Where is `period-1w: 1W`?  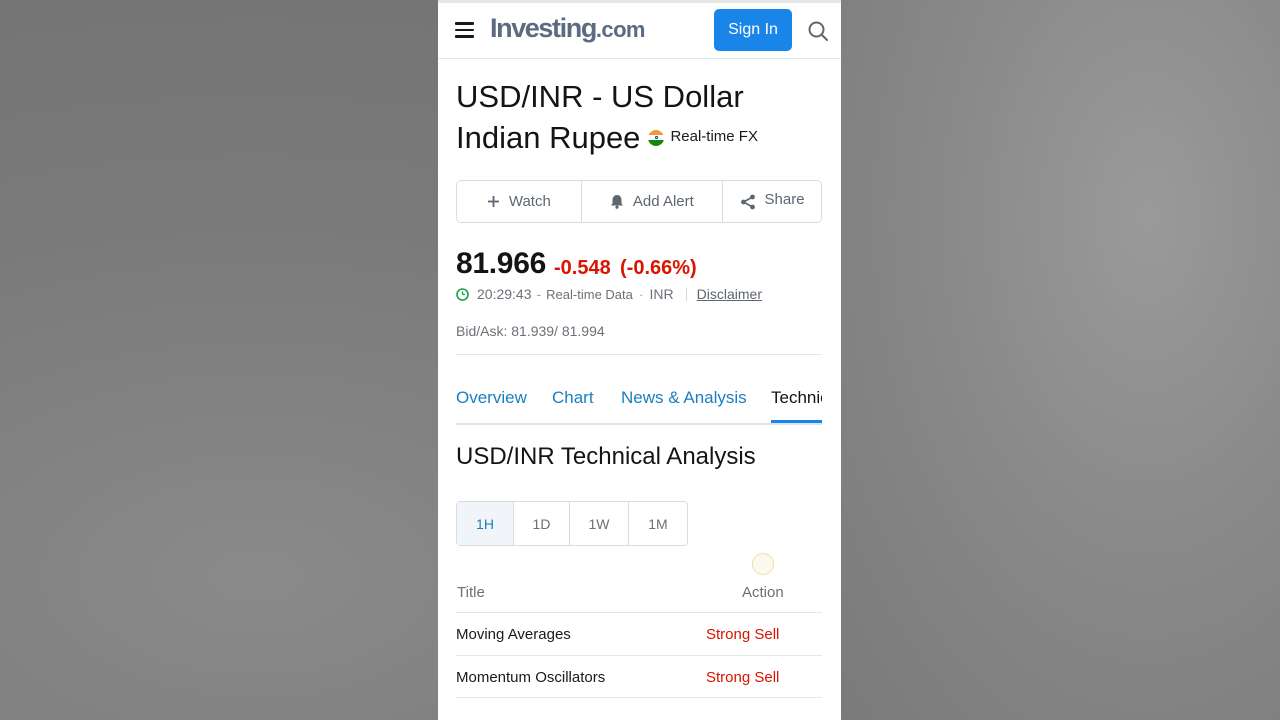 period-1w: 1W is located at coordinates (599, 523).